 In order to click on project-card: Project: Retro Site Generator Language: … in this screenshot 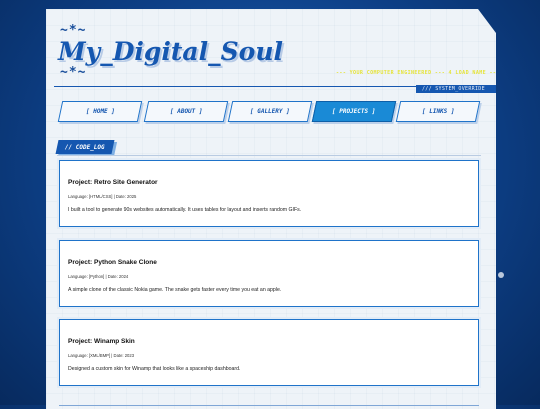, I will do `click(269, 193)`.